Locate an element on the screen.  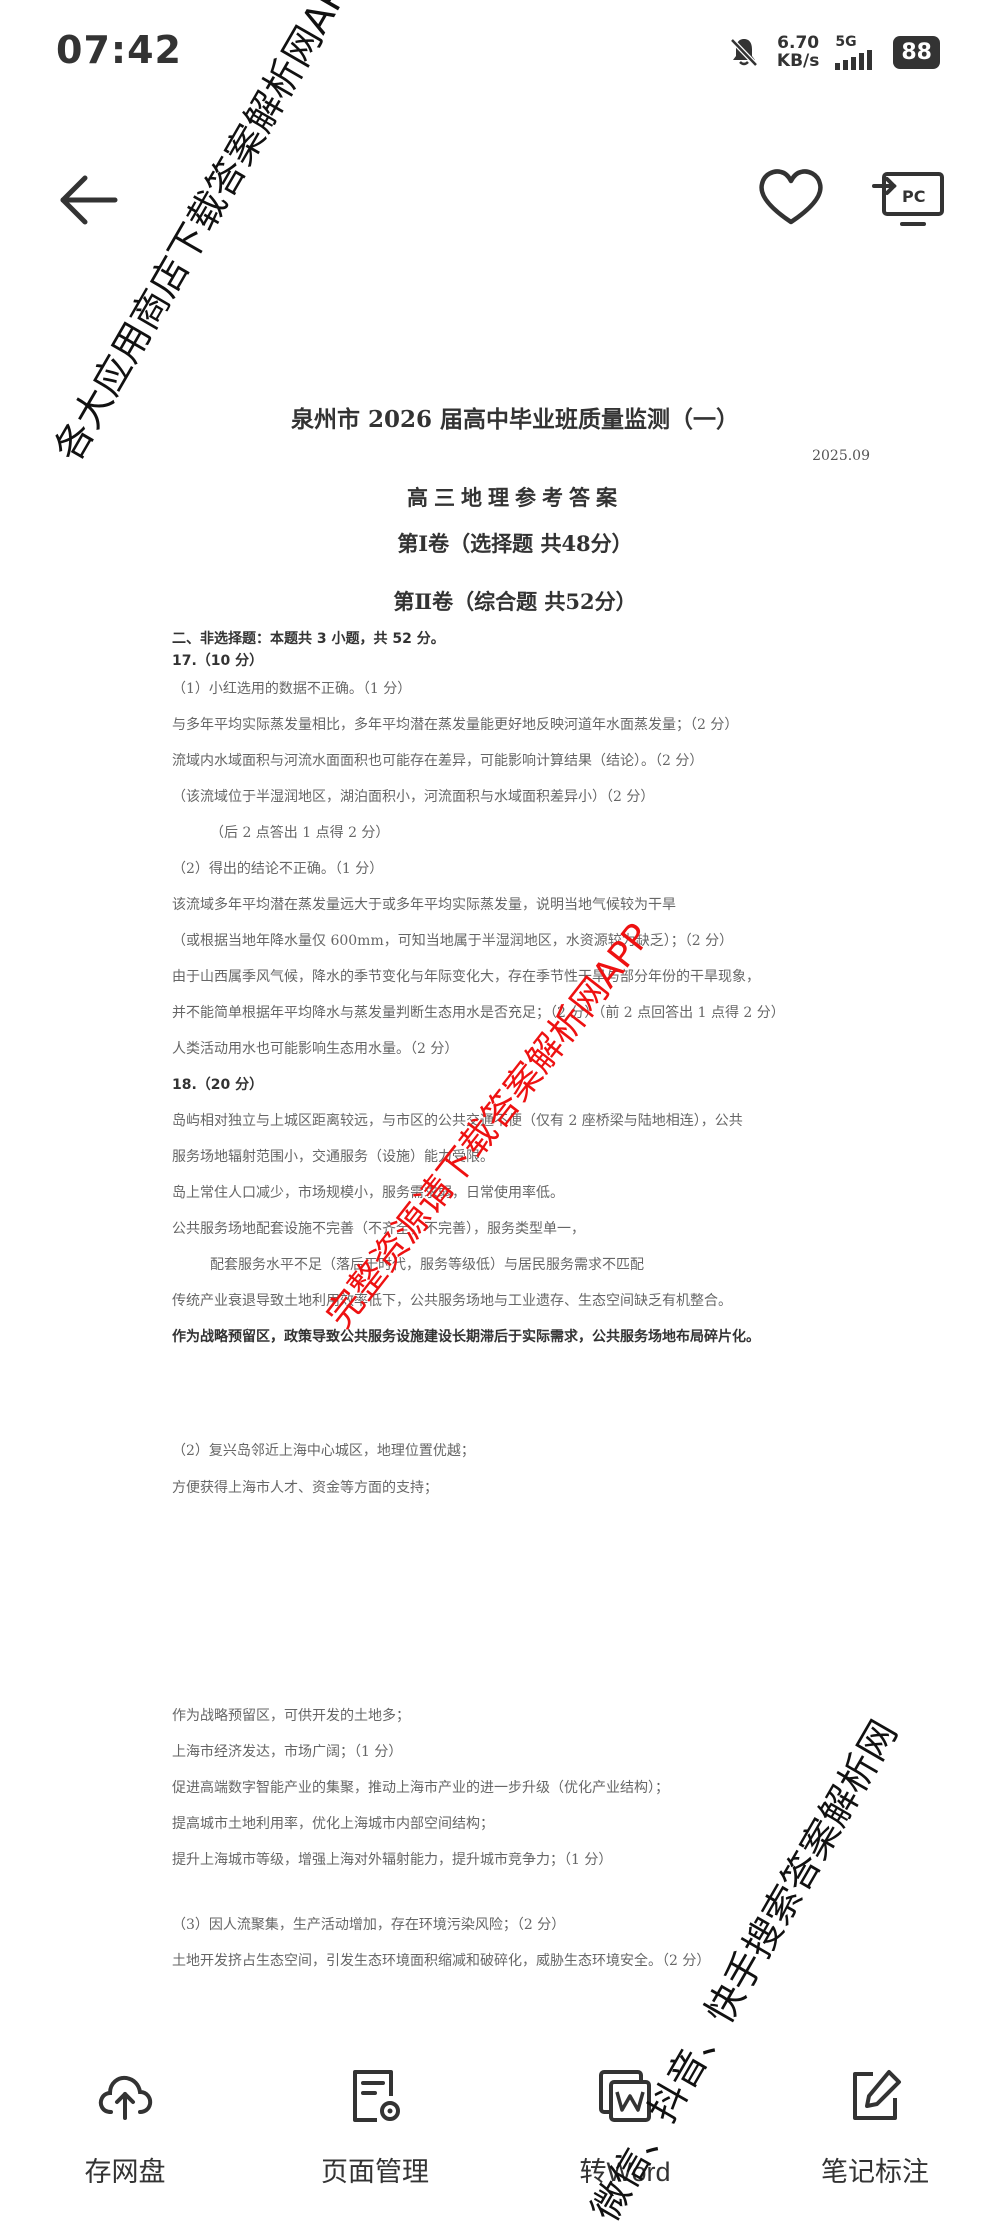
doc-text-line: 17.（10 分） is located at coordinates (218, 661).